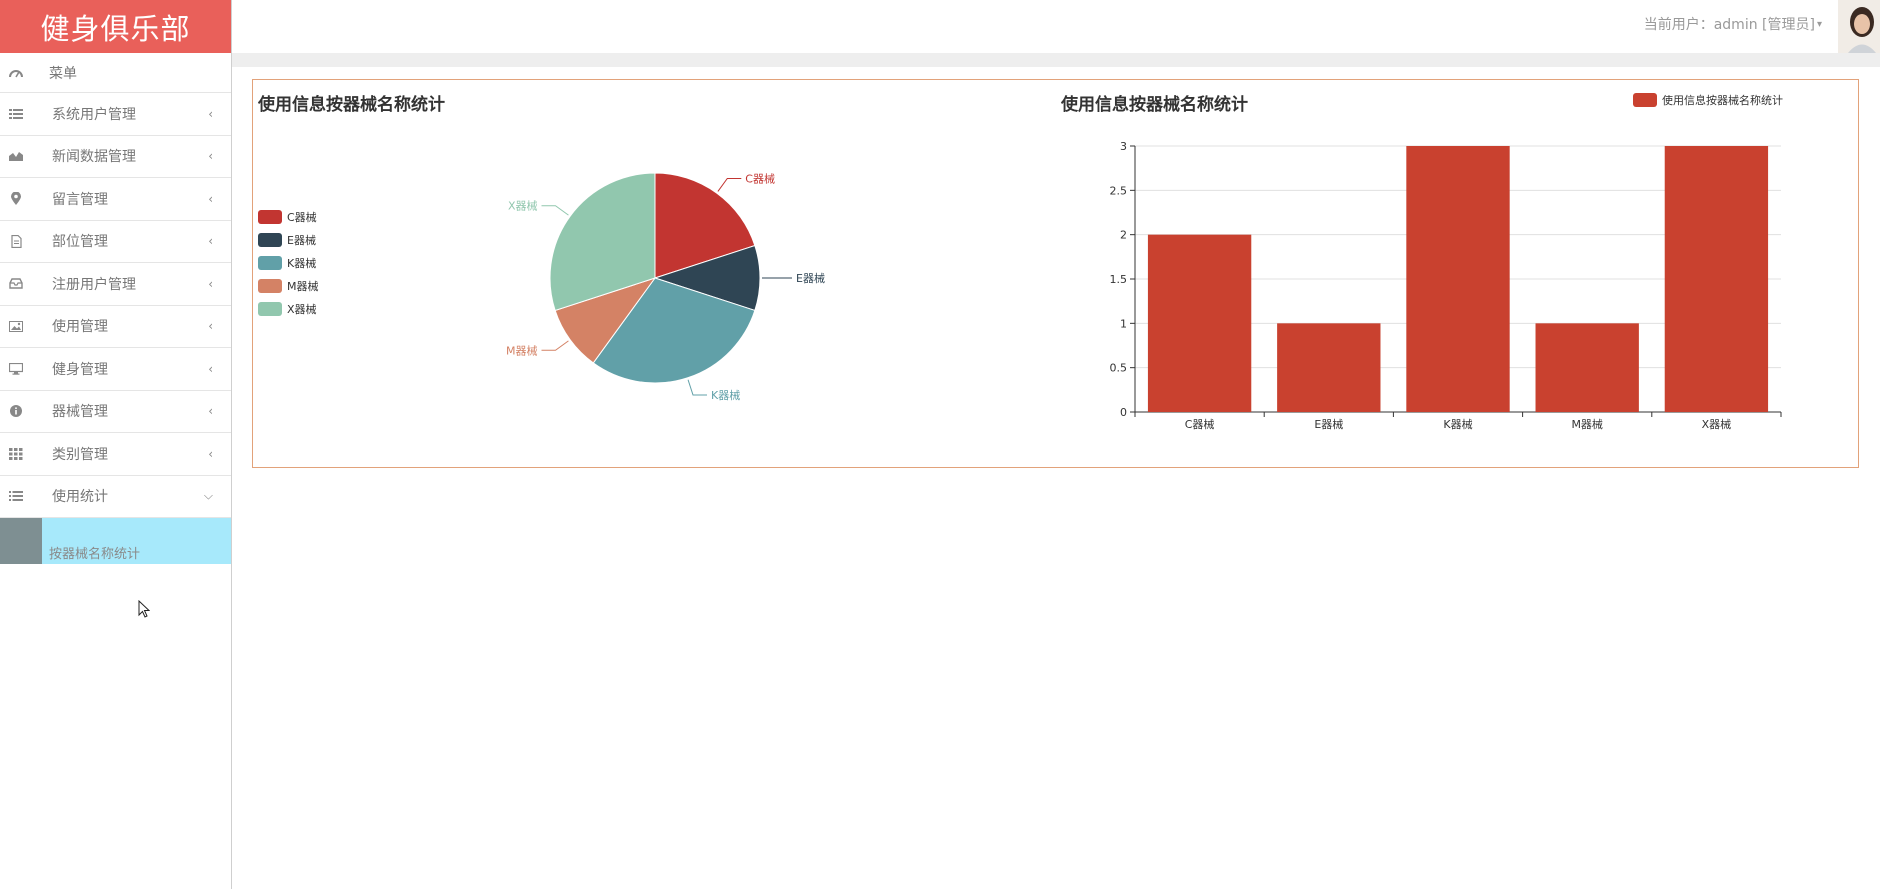  Describe the element at coordinates (1056, 60) in the screenshot. I see `content-divider` at that location.